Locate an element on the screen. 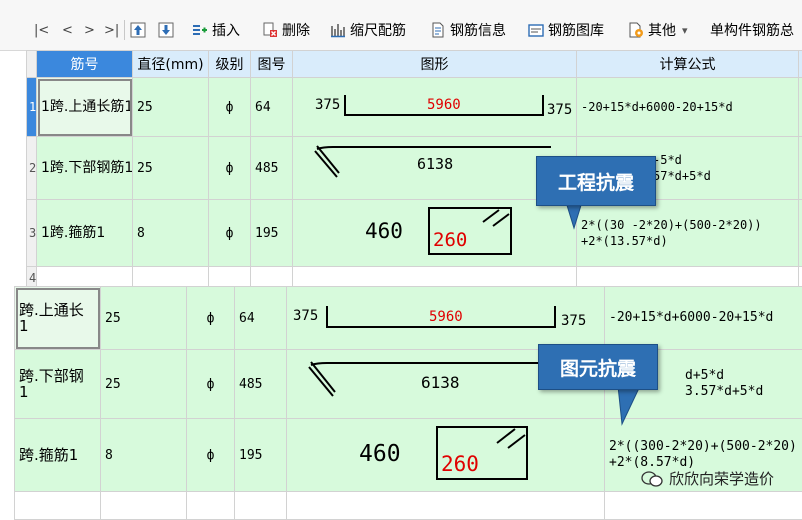  watermark: 欣欣向荣学造价 is located at coordinates (707, 478).